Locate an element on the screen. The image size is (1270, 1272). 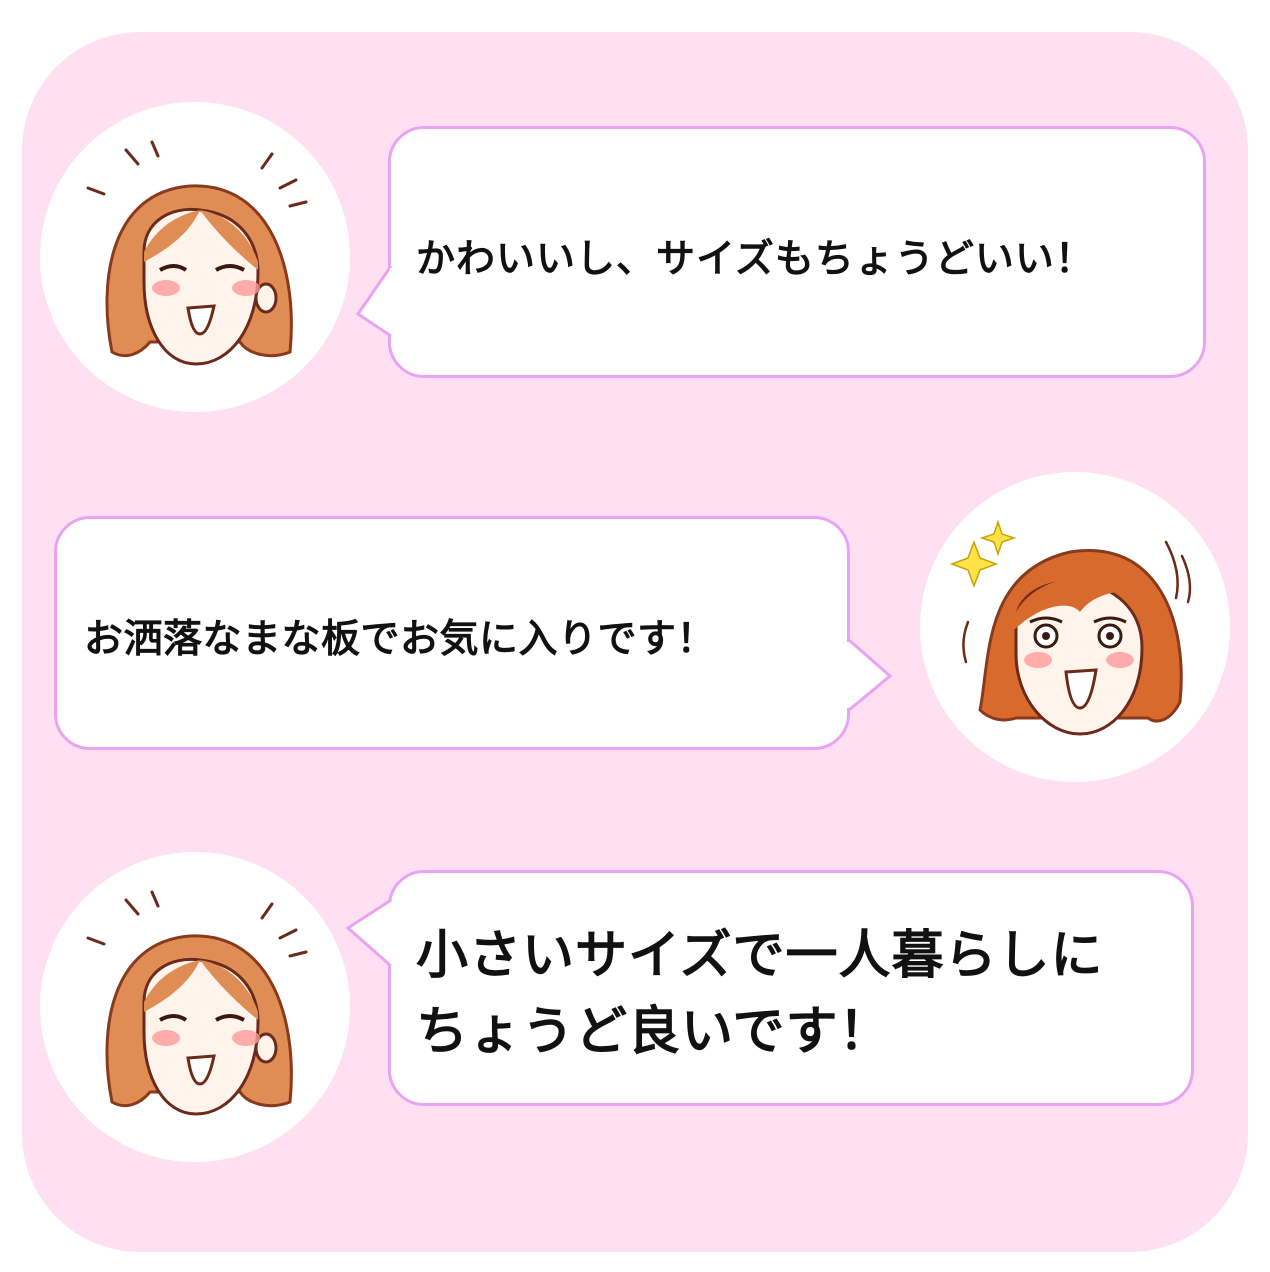
message-text-1: かわいいし、サイズもちょうどいい！ is located at coordinates (755, 259).